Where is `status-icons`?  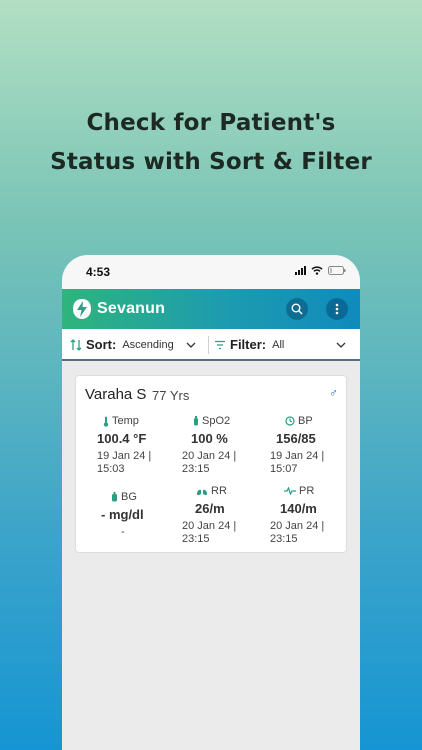 status-icons is located at coordinates (320, 270).